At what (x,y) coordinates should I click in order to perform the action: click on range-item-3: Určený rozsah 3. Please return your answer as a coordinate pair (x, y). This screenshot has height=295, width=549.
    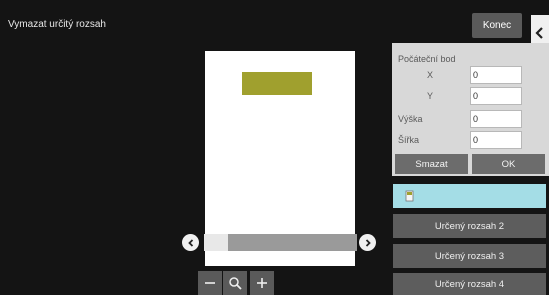
    Looking at the image, I should click on (469, 256).